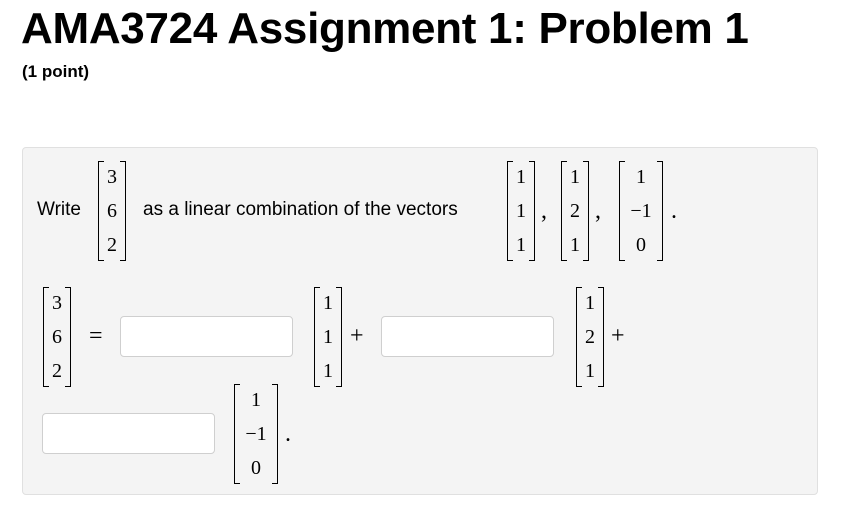 This screenshot has width=845, height=512. I want to click on coefficient-2-input, so click(467, 336).